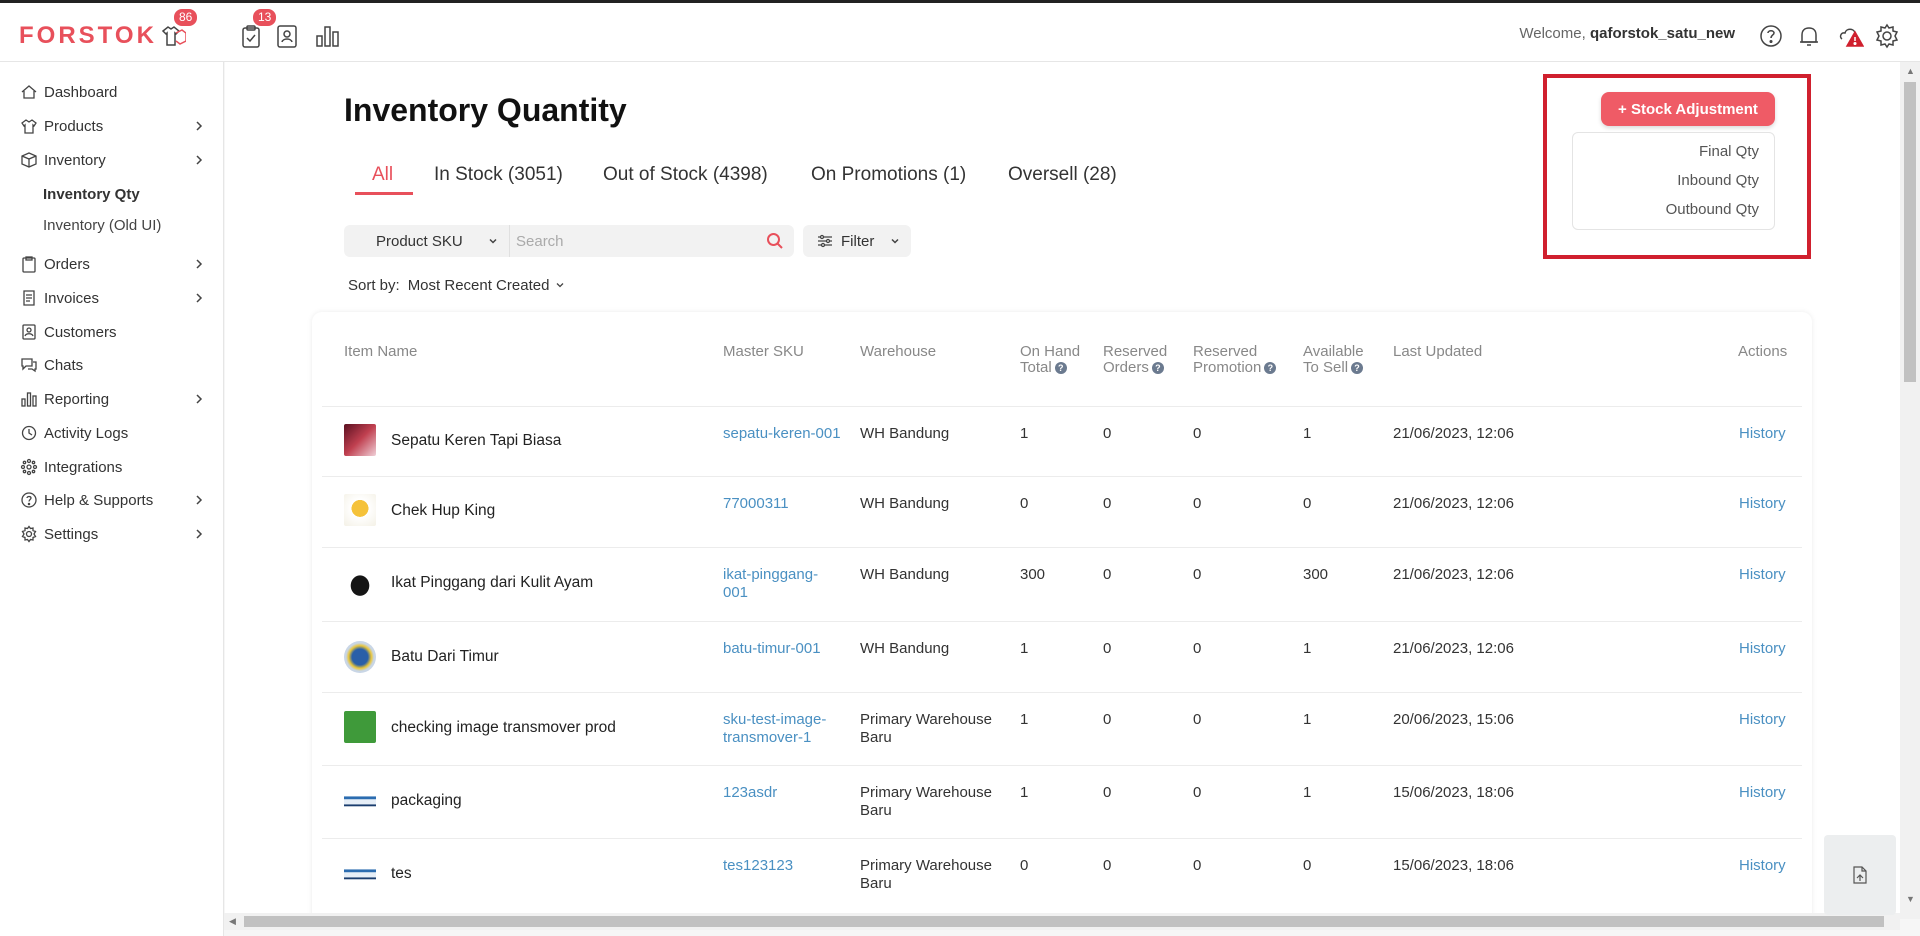 This screenshot has height=936, width=1920. What do you see at coordinates (88, 36) in the screenshot?
I see `forstok-logo: FORSTOK` at bounding box center [88, 36].